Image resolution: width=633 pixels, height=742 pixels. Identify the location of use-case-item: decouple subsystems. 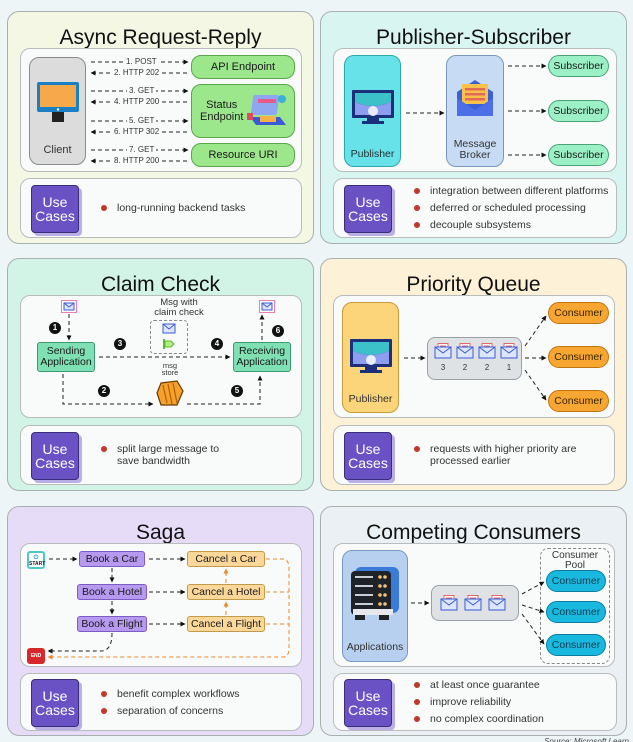
(511, 225).